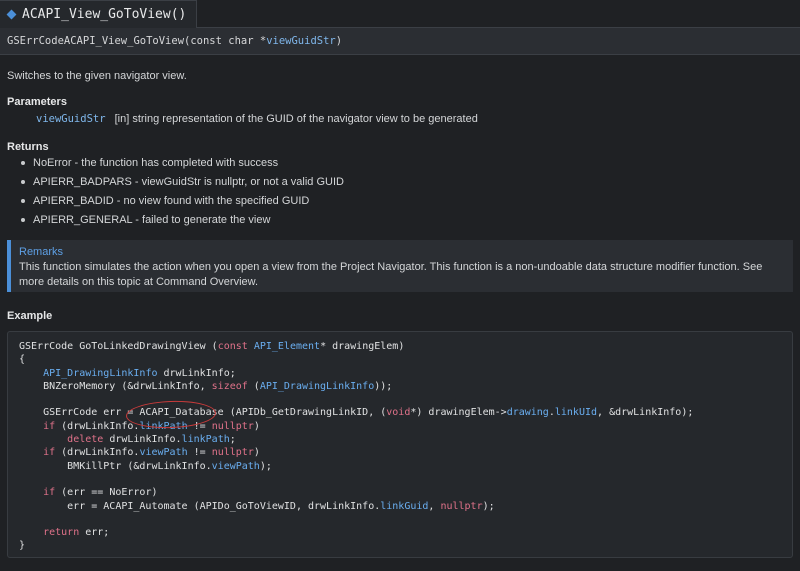 The image size is (800, 571). I want to click on code-token: drwLinkInfo., so click(142, 440).